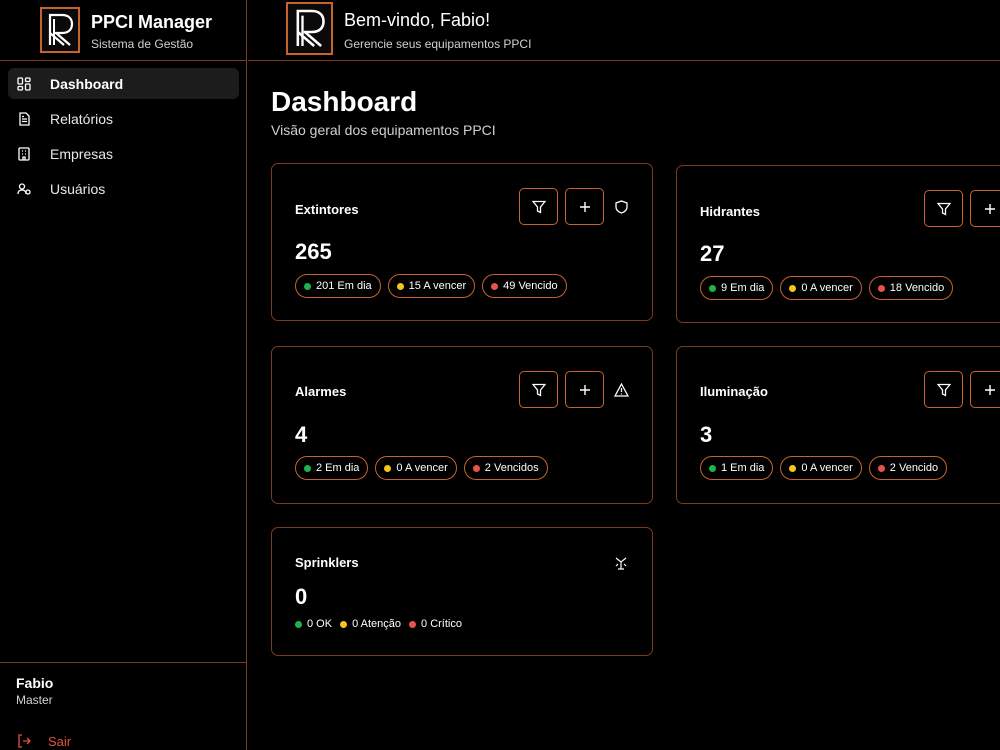  I want to click on sidebar-nav: Dashboard Relatórios Empresas Usuários, so click(123, 138).